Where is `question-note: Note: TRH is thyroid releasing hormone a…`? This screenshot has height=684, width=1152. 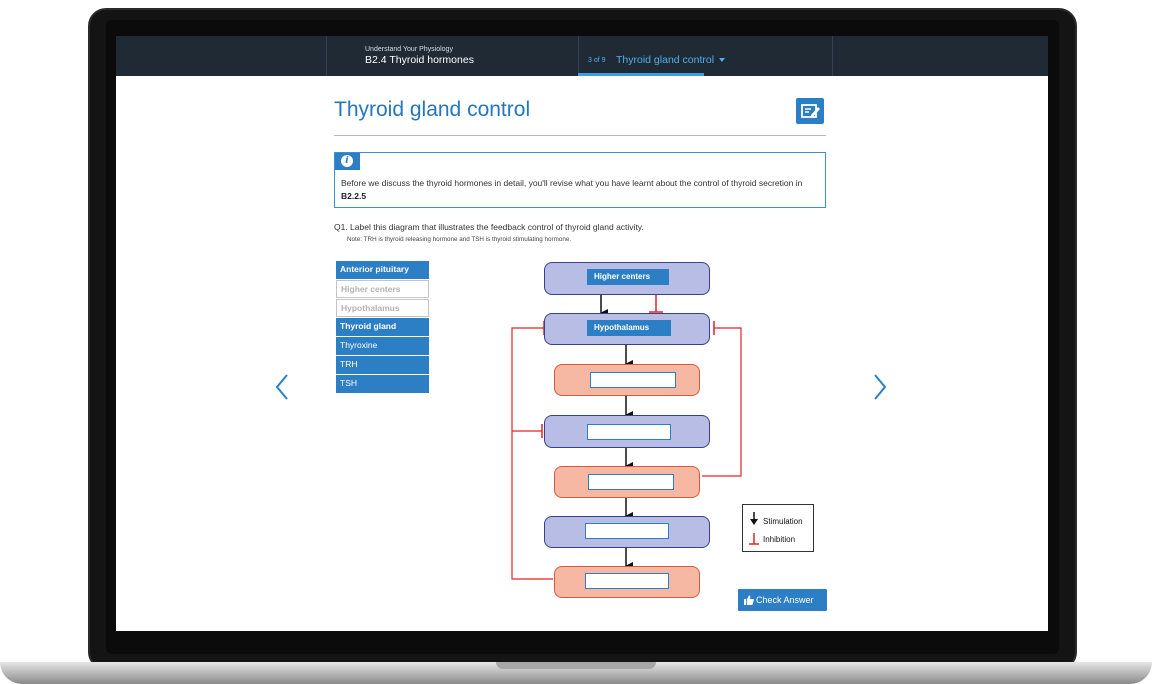 question-note: Note: TRH is thyroid releasing hormone a… is located at coordinates (459, 239).